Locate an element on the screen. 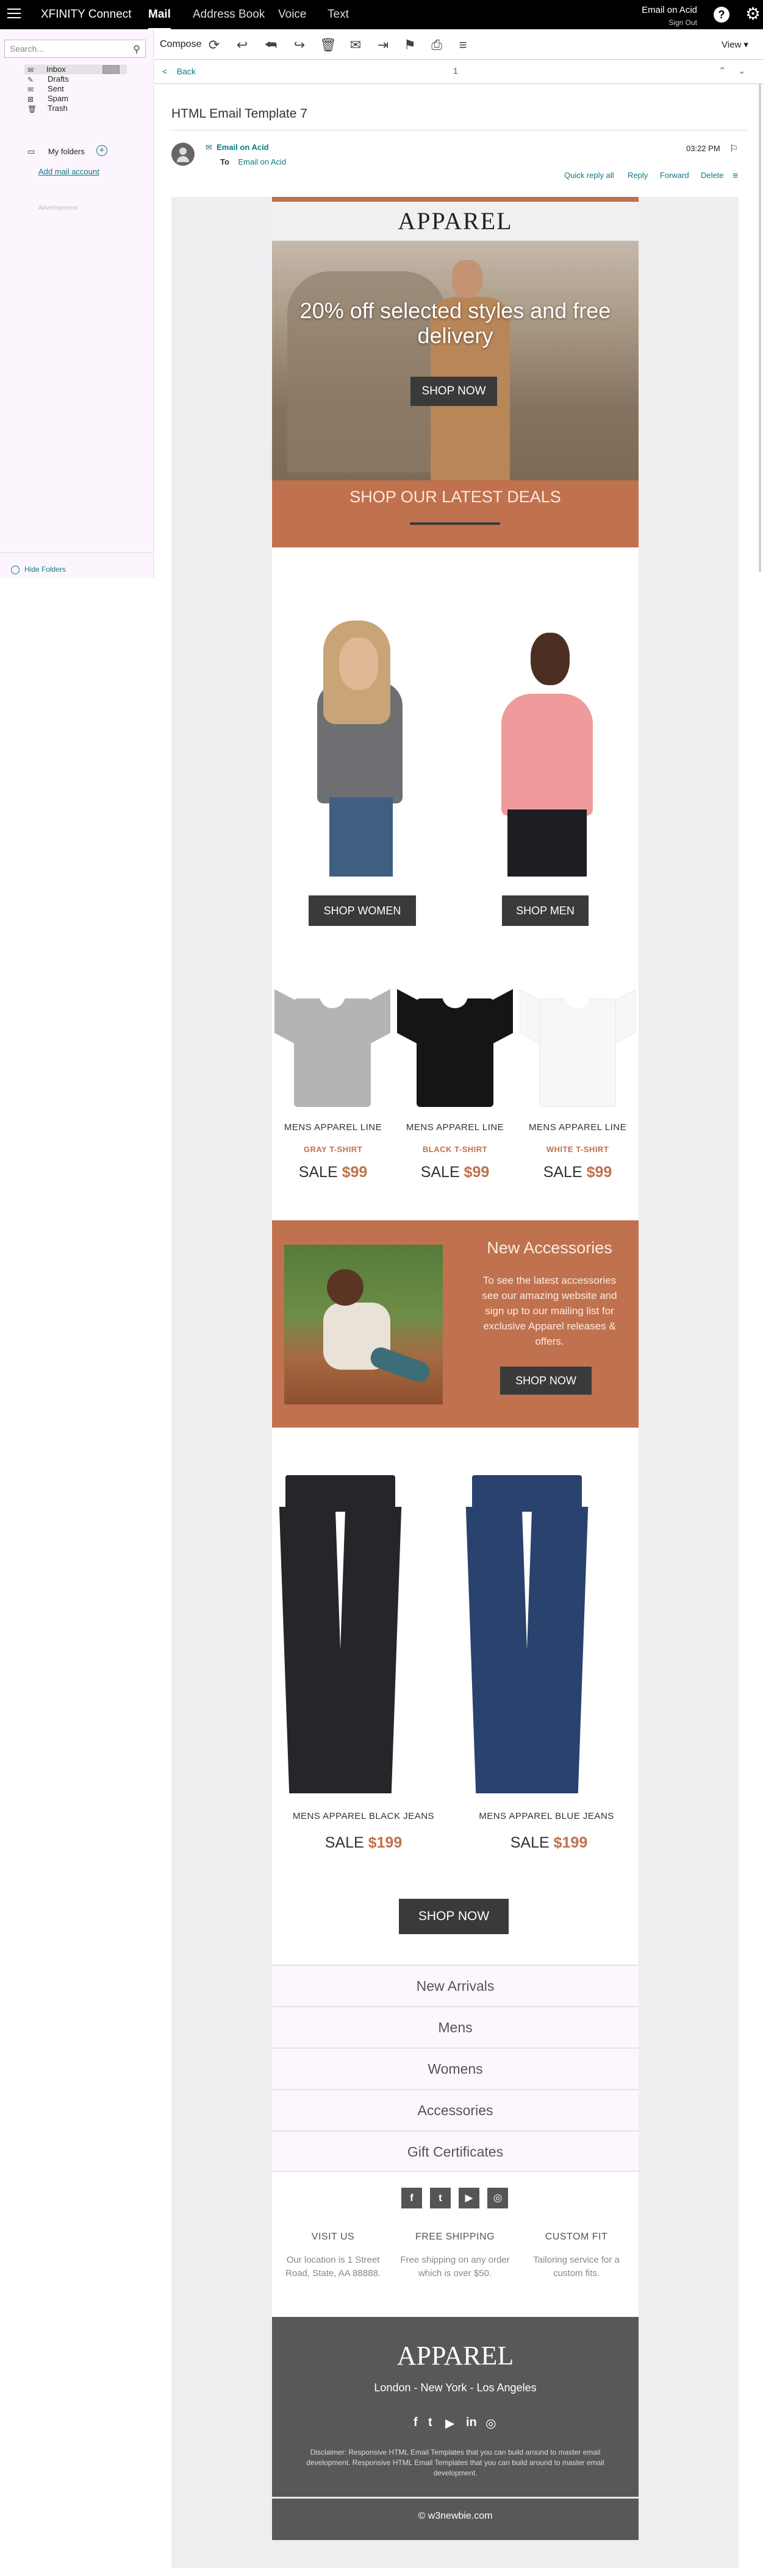  shop-men-button: SHOP MEN is located at coordinates (545, 910).